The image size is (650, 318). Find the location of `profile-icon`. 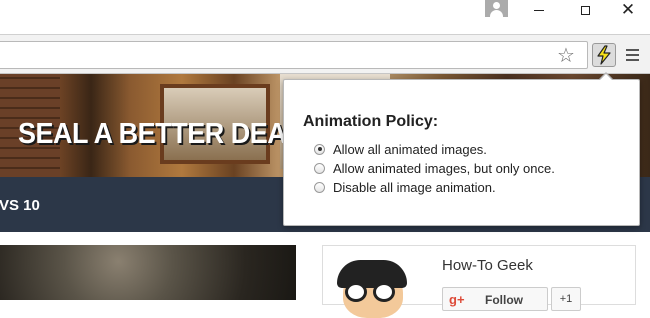

profile-icon is located at coordinates (496, 5).